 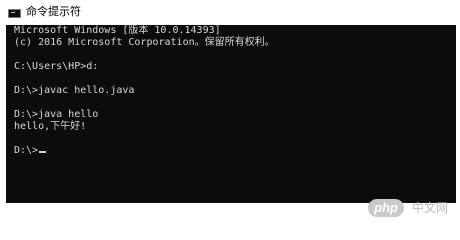 I want to click on console-line-cd: C:\Users\HP>d:, so click(x=56, y=66).